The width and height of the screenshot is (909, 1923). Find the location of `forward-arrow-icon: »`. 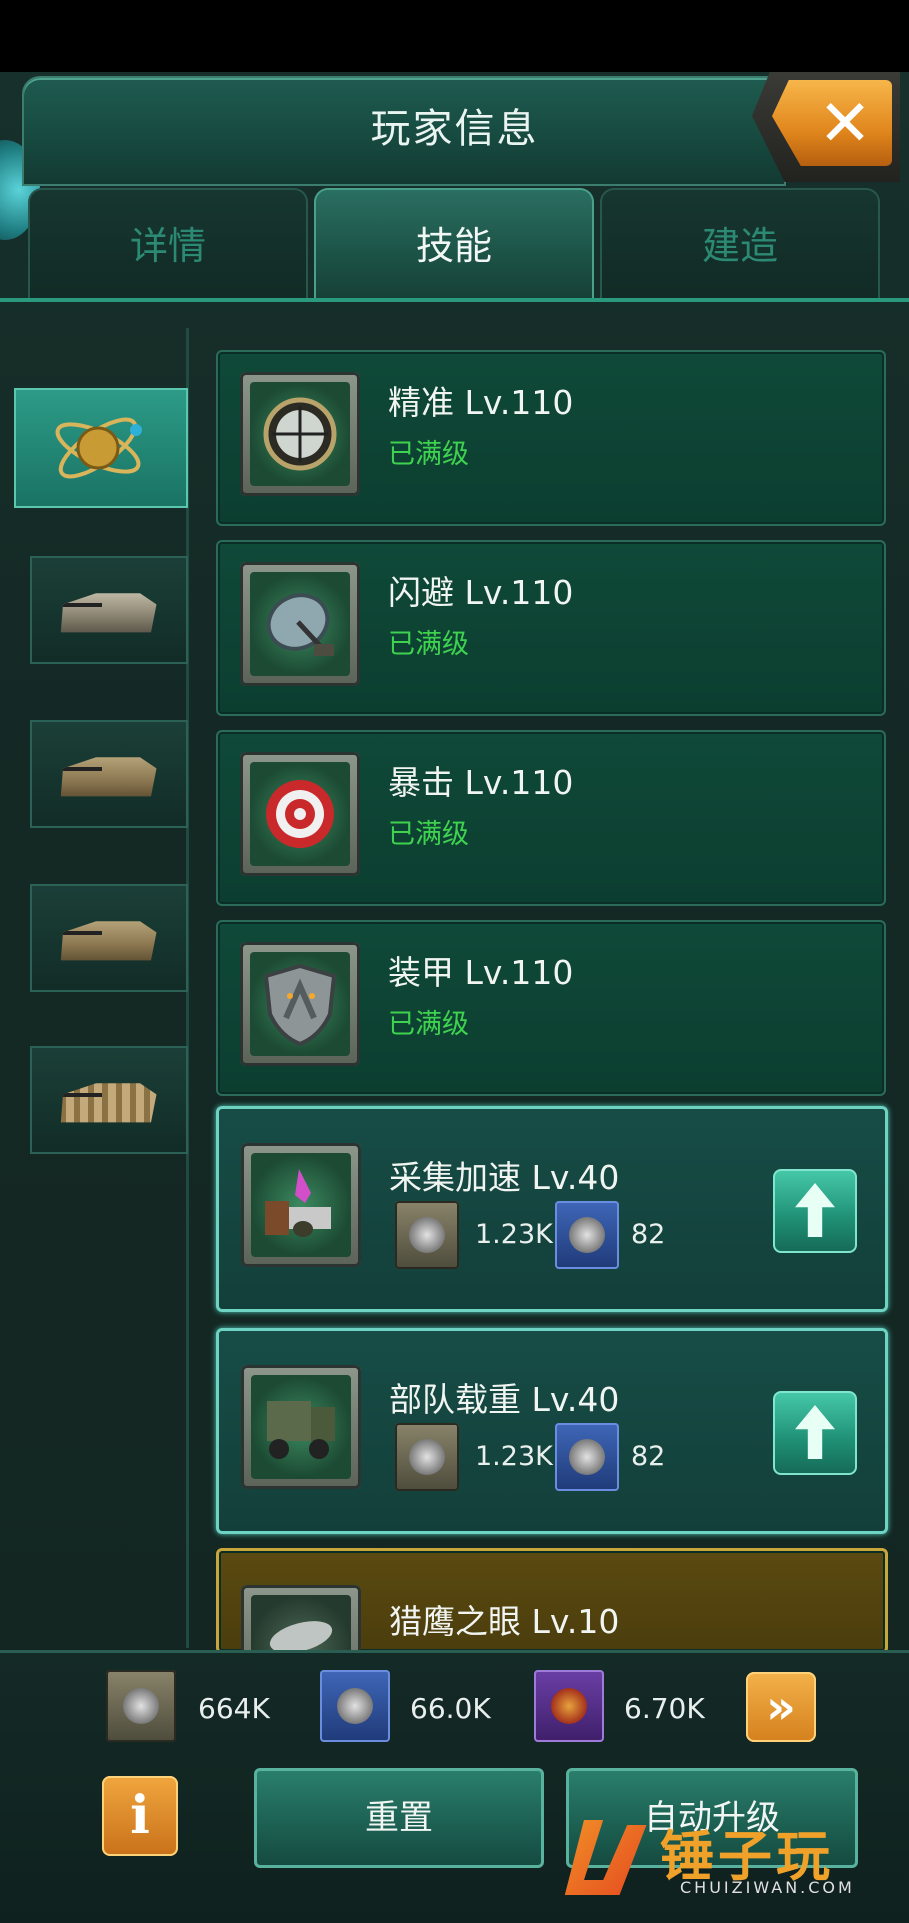

forward-arrow-icon: » is located at coordinates (781, 1707).